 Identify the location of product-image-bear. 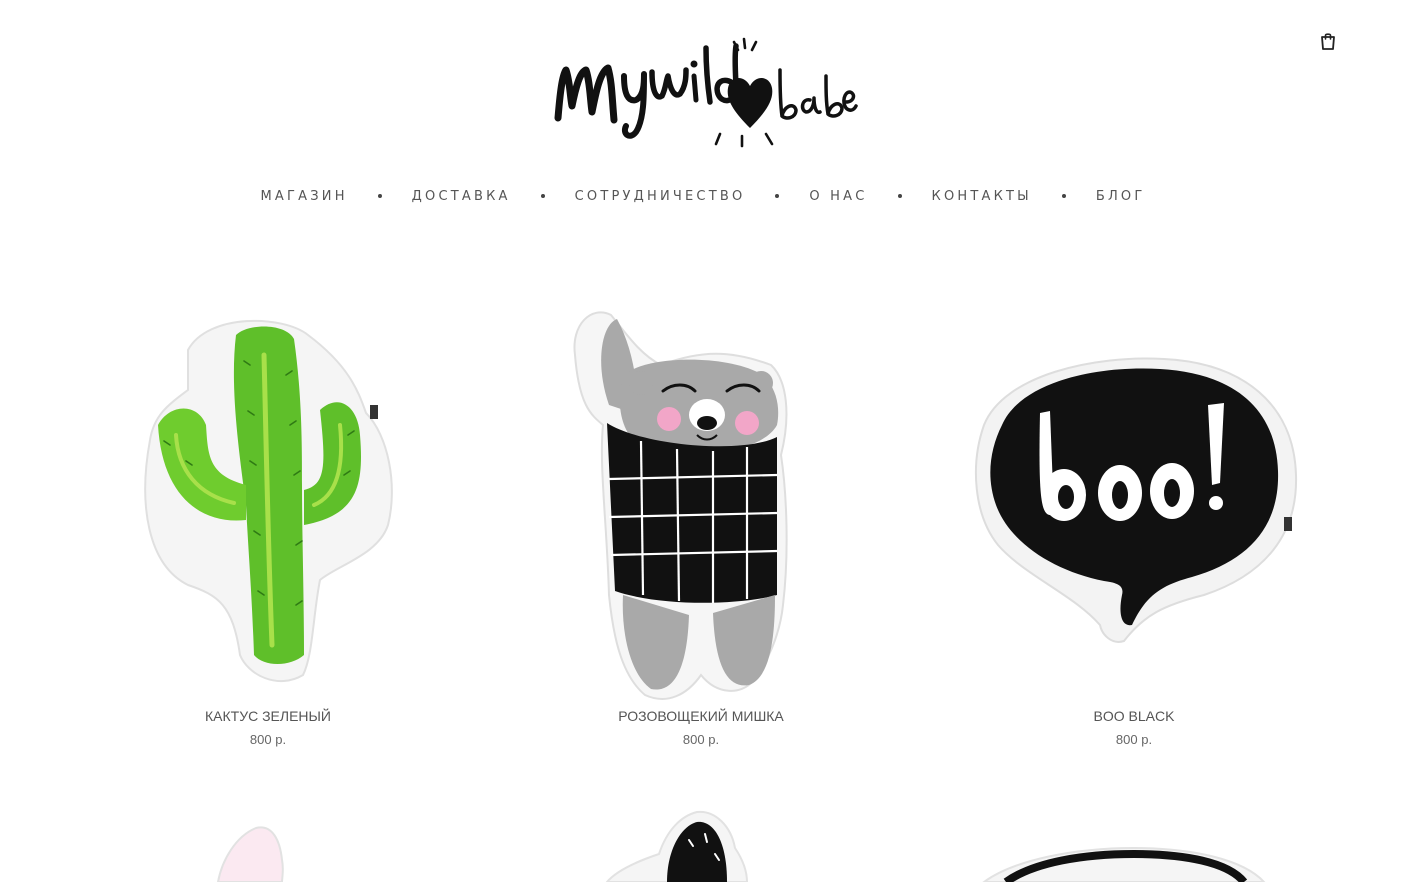
(701, 500).